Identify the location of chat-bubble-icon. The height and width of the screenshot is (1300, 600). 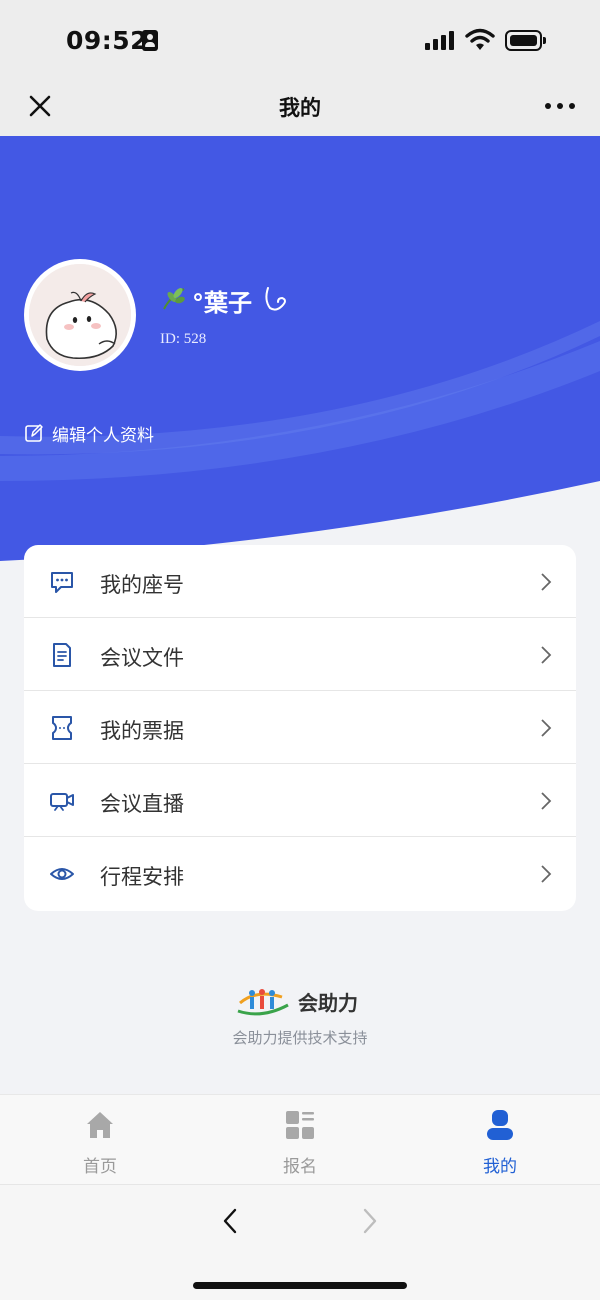
(62, 582).